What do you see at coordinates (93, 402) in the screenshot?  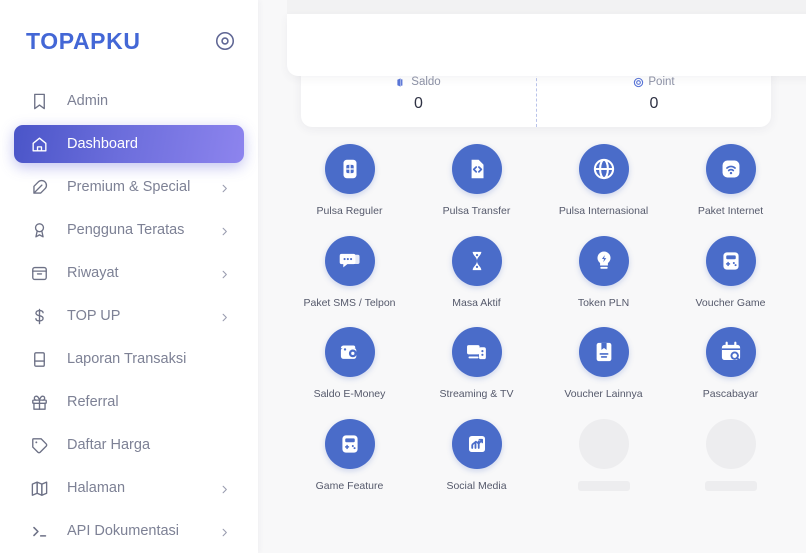 I see `sidebar-item-label: Referral` at bounding box center [93, 402].